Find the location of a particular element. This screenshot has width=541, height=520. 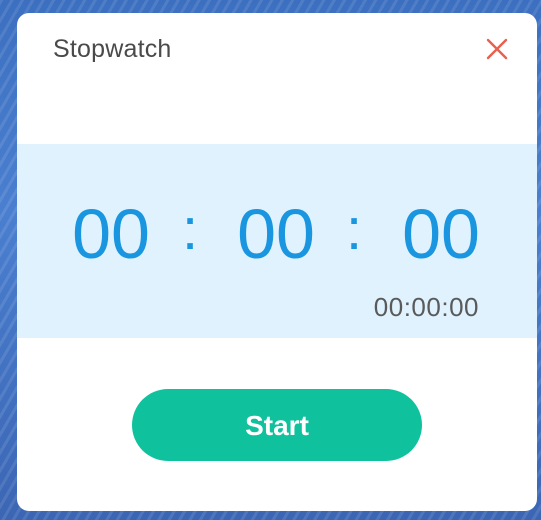

time-display: 00 : 00 : 00 is located at coordinates (277, 234).